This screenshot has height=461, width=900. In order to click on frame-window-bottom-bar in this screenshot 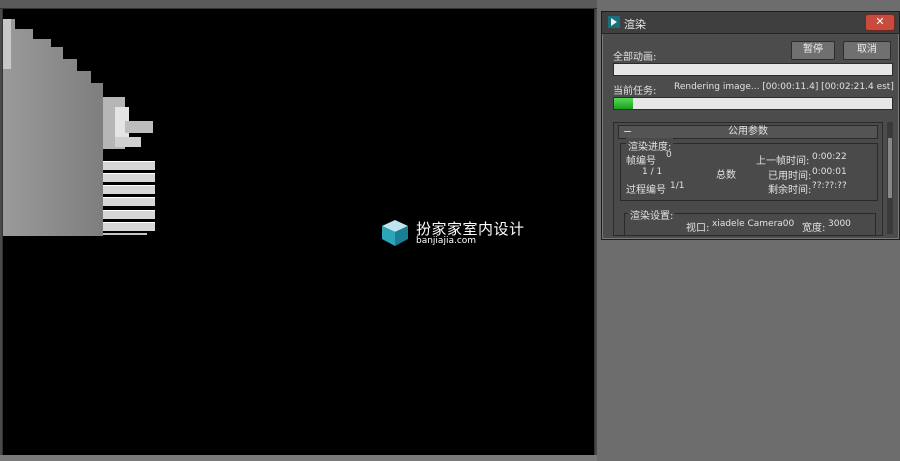, I will do `click(298, 458)`.